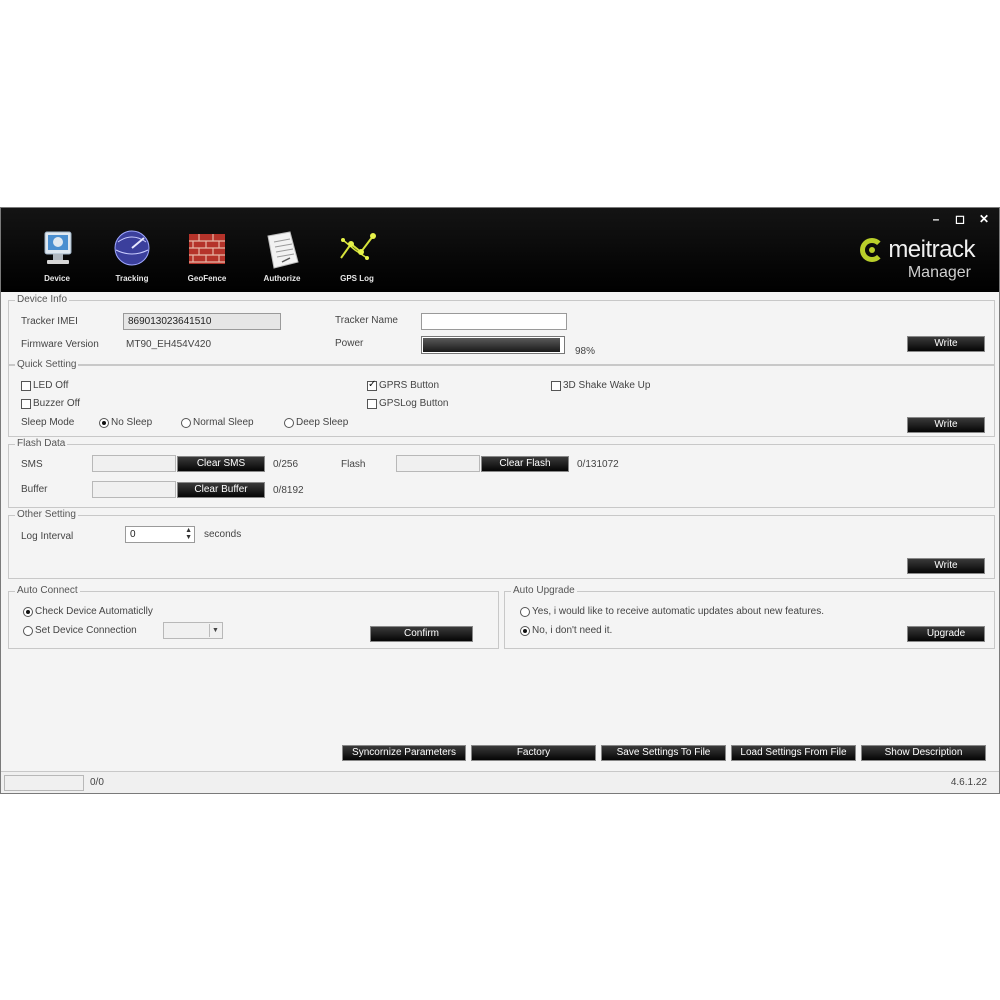  Describe the element at coordinates (607, 385) in the screenshot. I see `shake-wake-label: 3D Shake Wake Up` at that location.